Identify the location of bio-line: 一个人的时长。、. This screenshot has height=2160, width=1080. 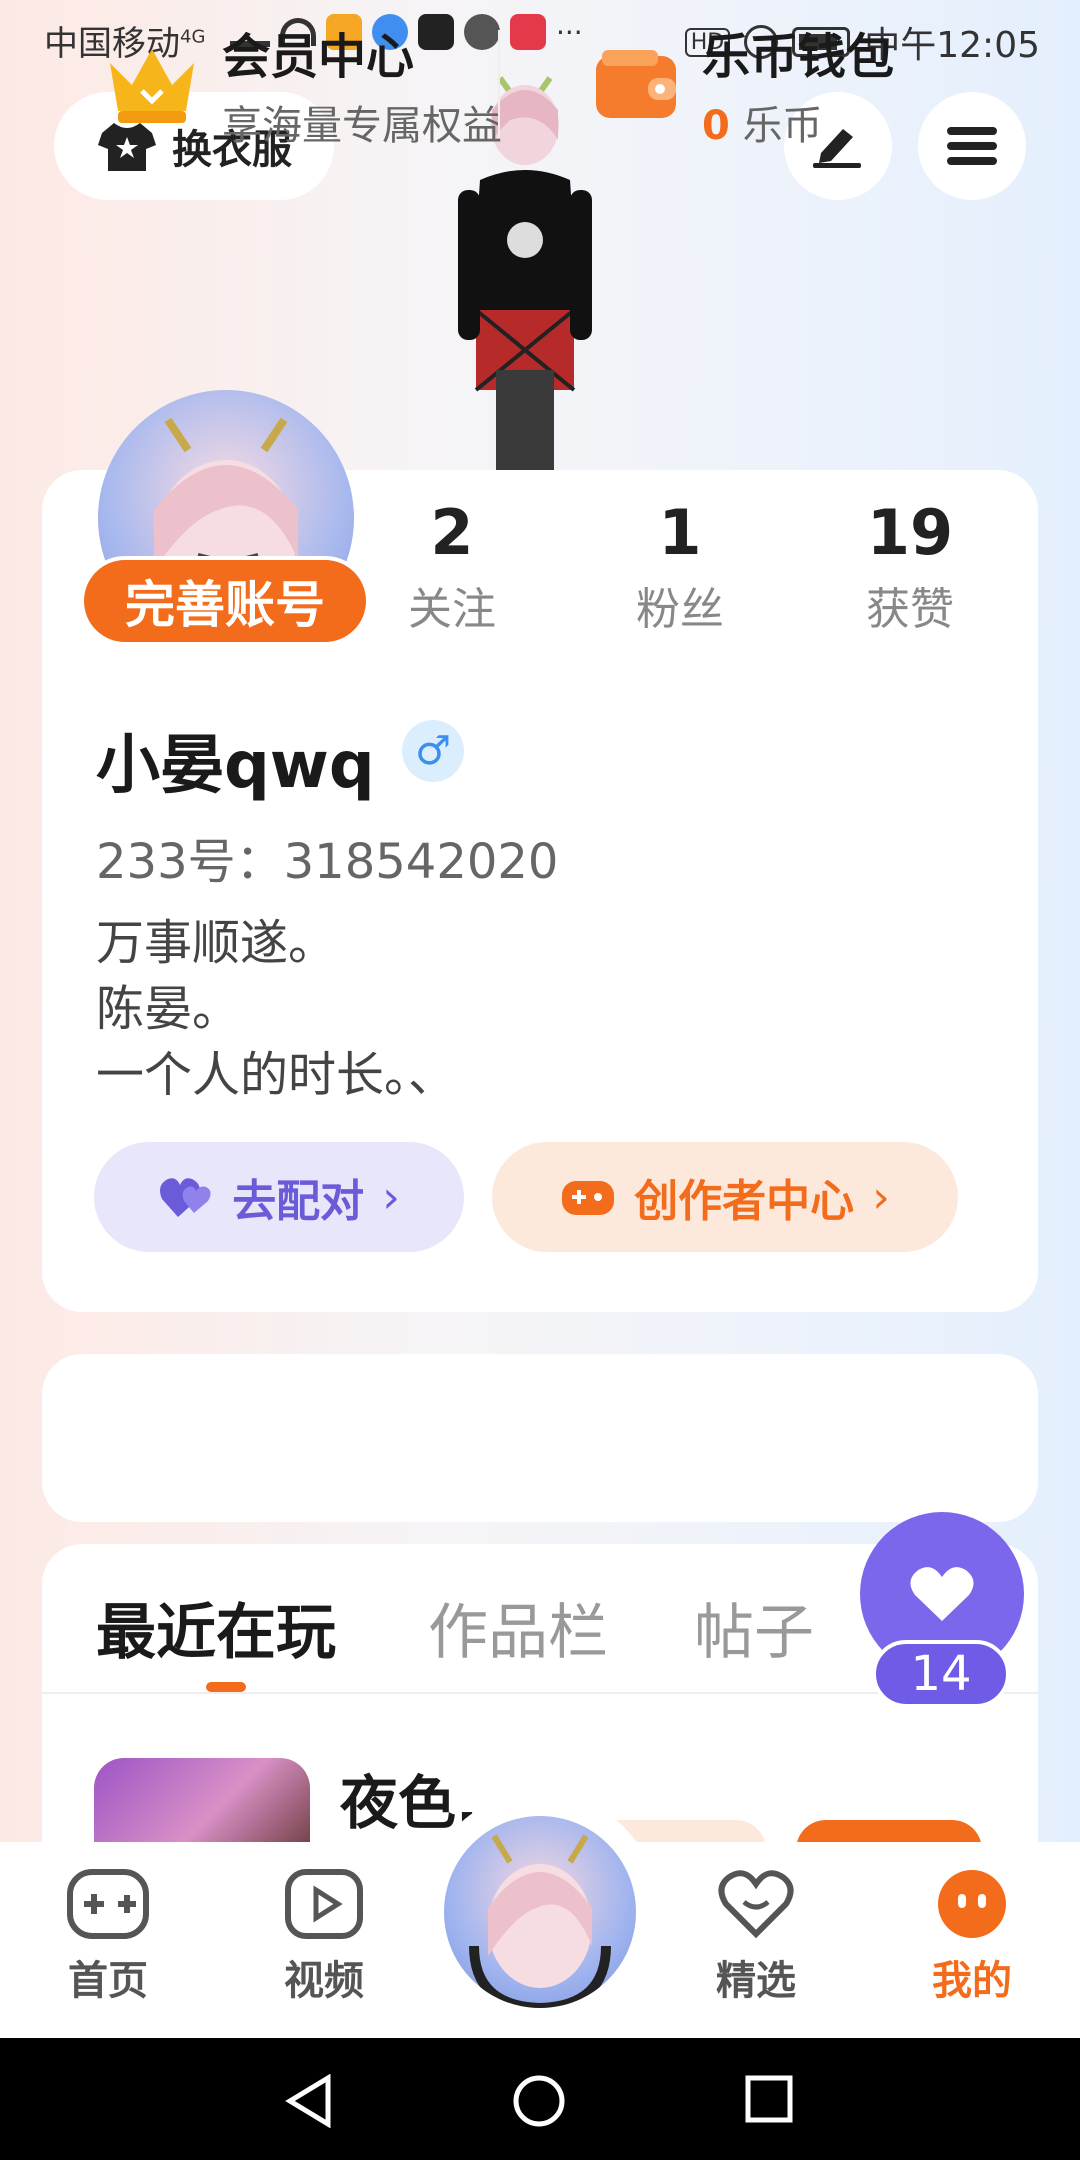
(276, 1075).